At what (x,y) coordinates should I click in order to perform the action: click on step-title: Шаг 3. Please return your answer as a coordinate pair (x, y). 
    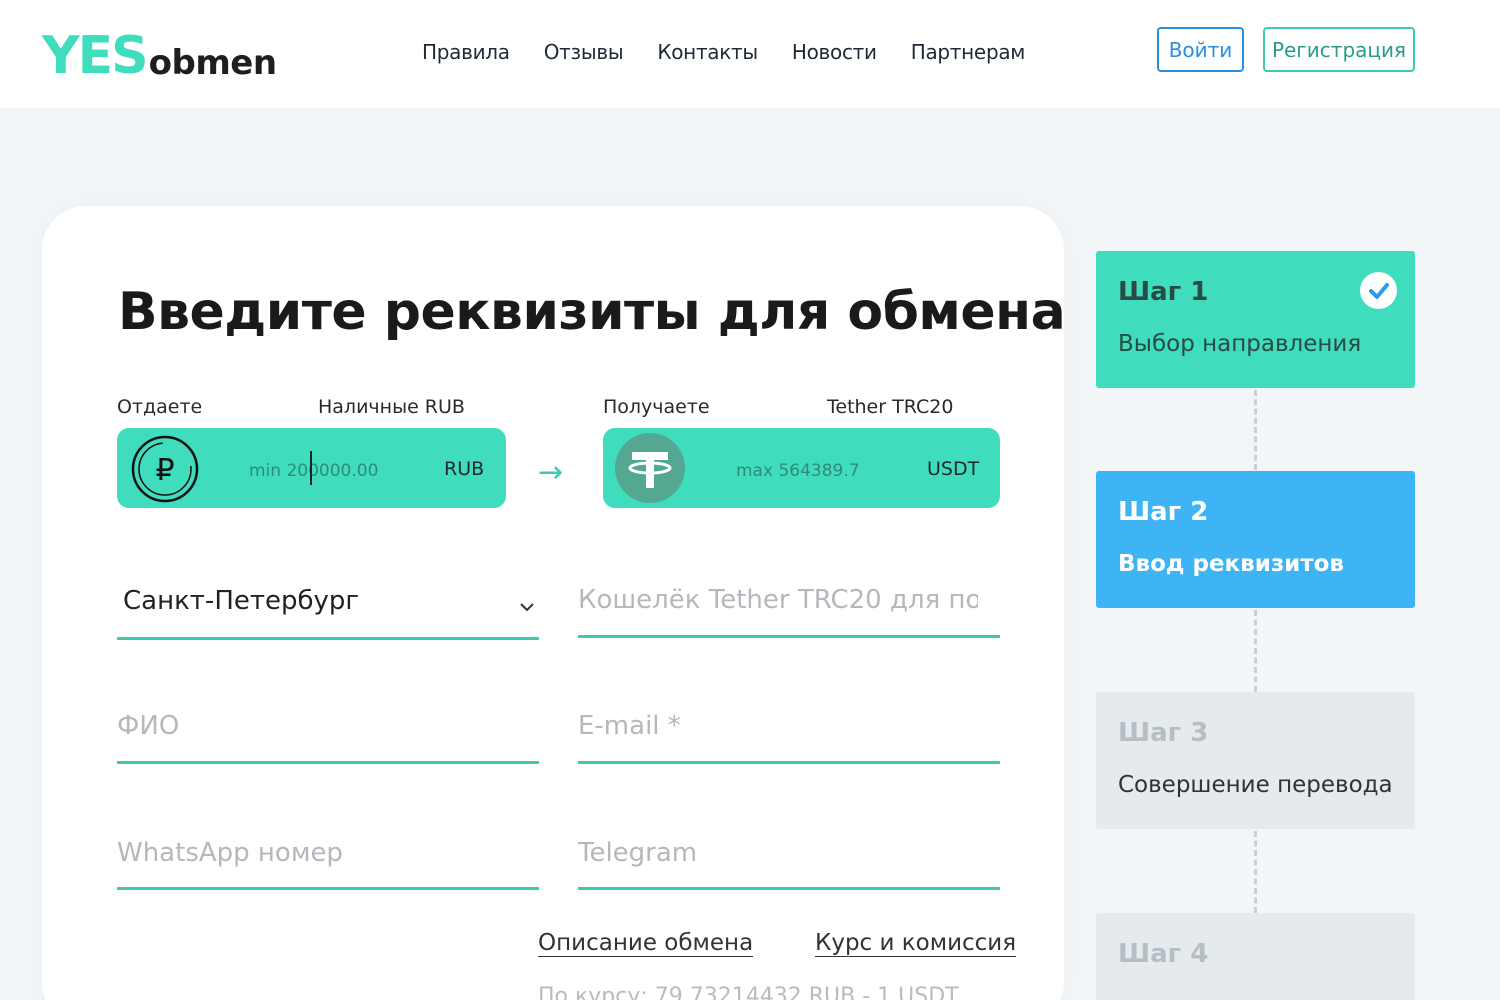
    Looking at the image, I should click on (1163, 733).